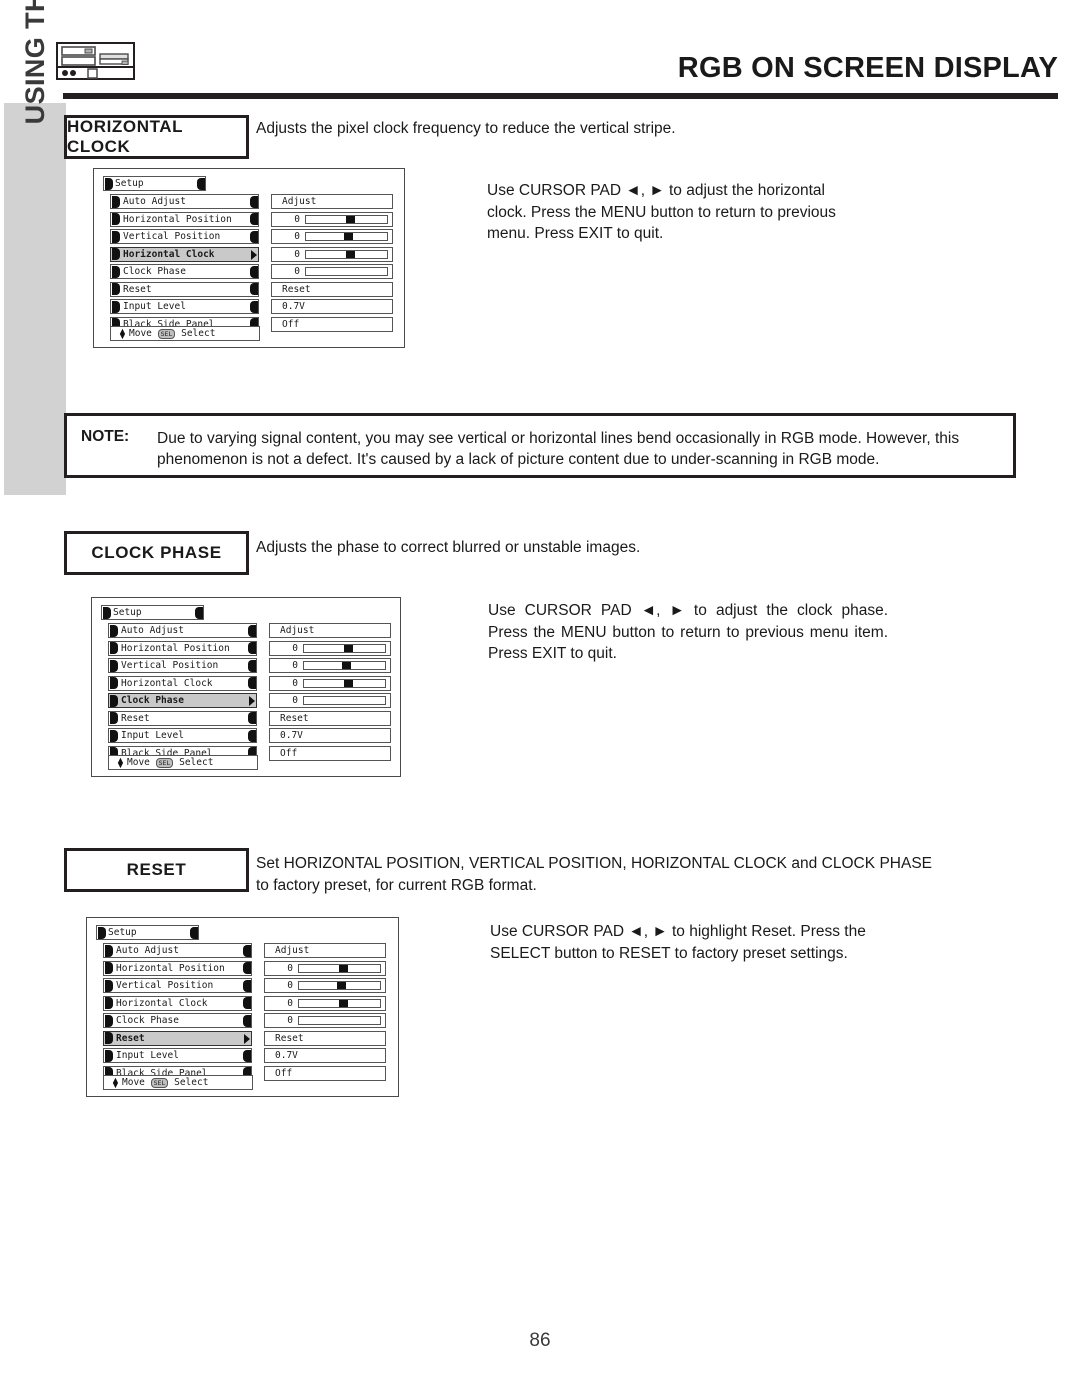 This screenshot has width=1080, height=1397. Describe the element at coordinates (108, 183) in the screenshot. I see `osd-title-left-cap-icon` at that location.